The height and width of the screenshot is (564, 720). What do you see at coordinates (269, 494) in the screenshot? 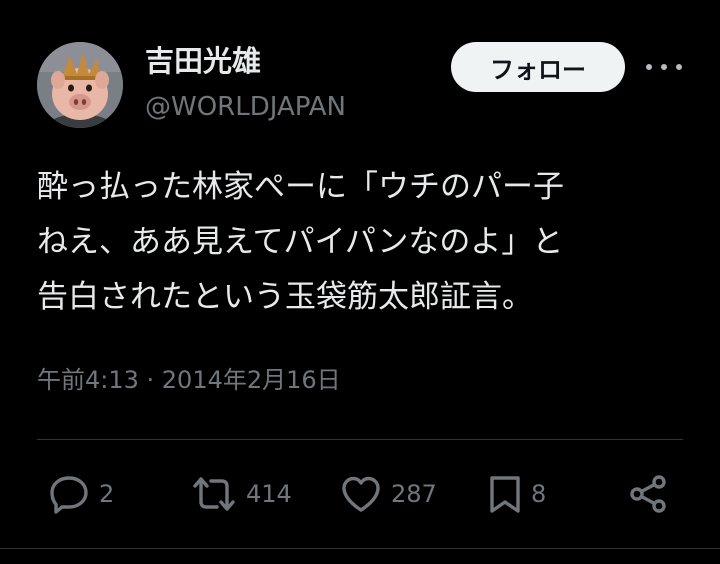
I see `retweet-count: 414` at bounding box center [269, 494].